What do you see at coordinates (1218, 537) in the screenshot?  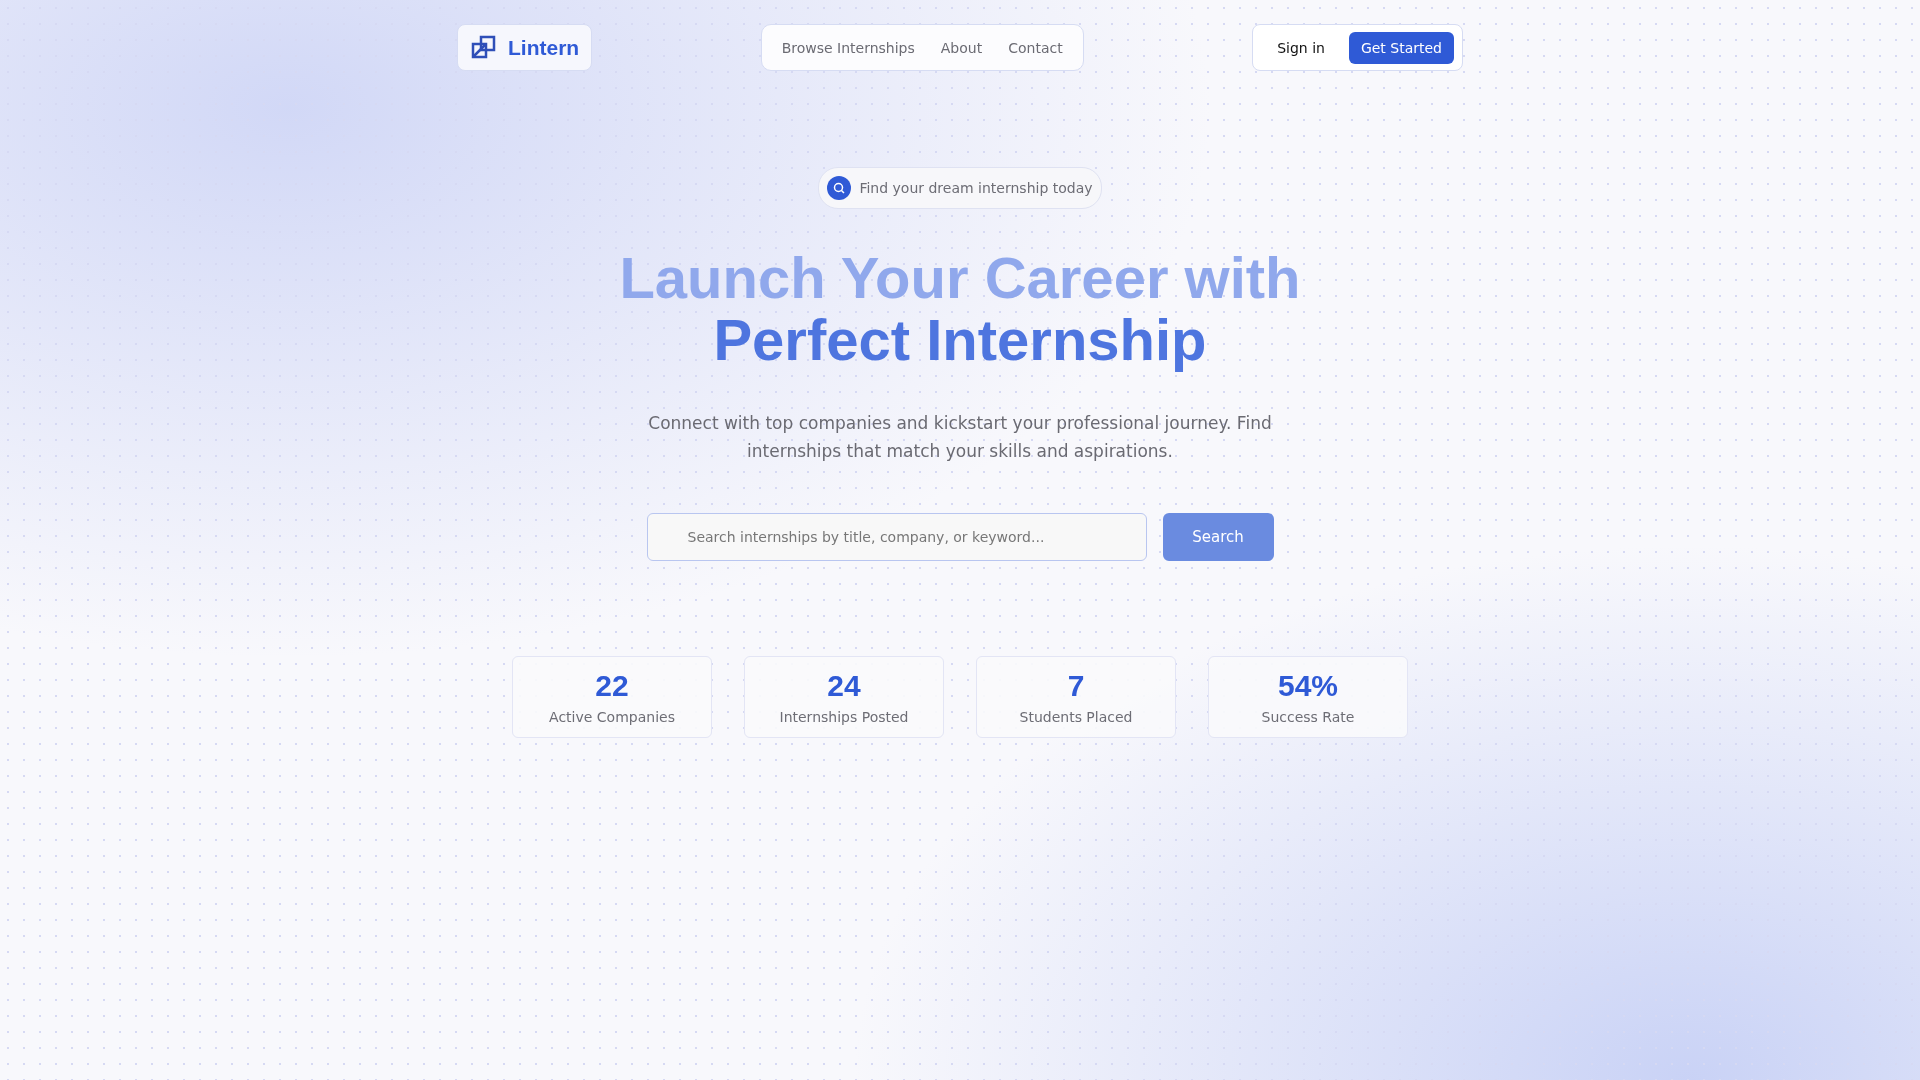 I see `search-button: Search` at bounding box center [1218, 537].